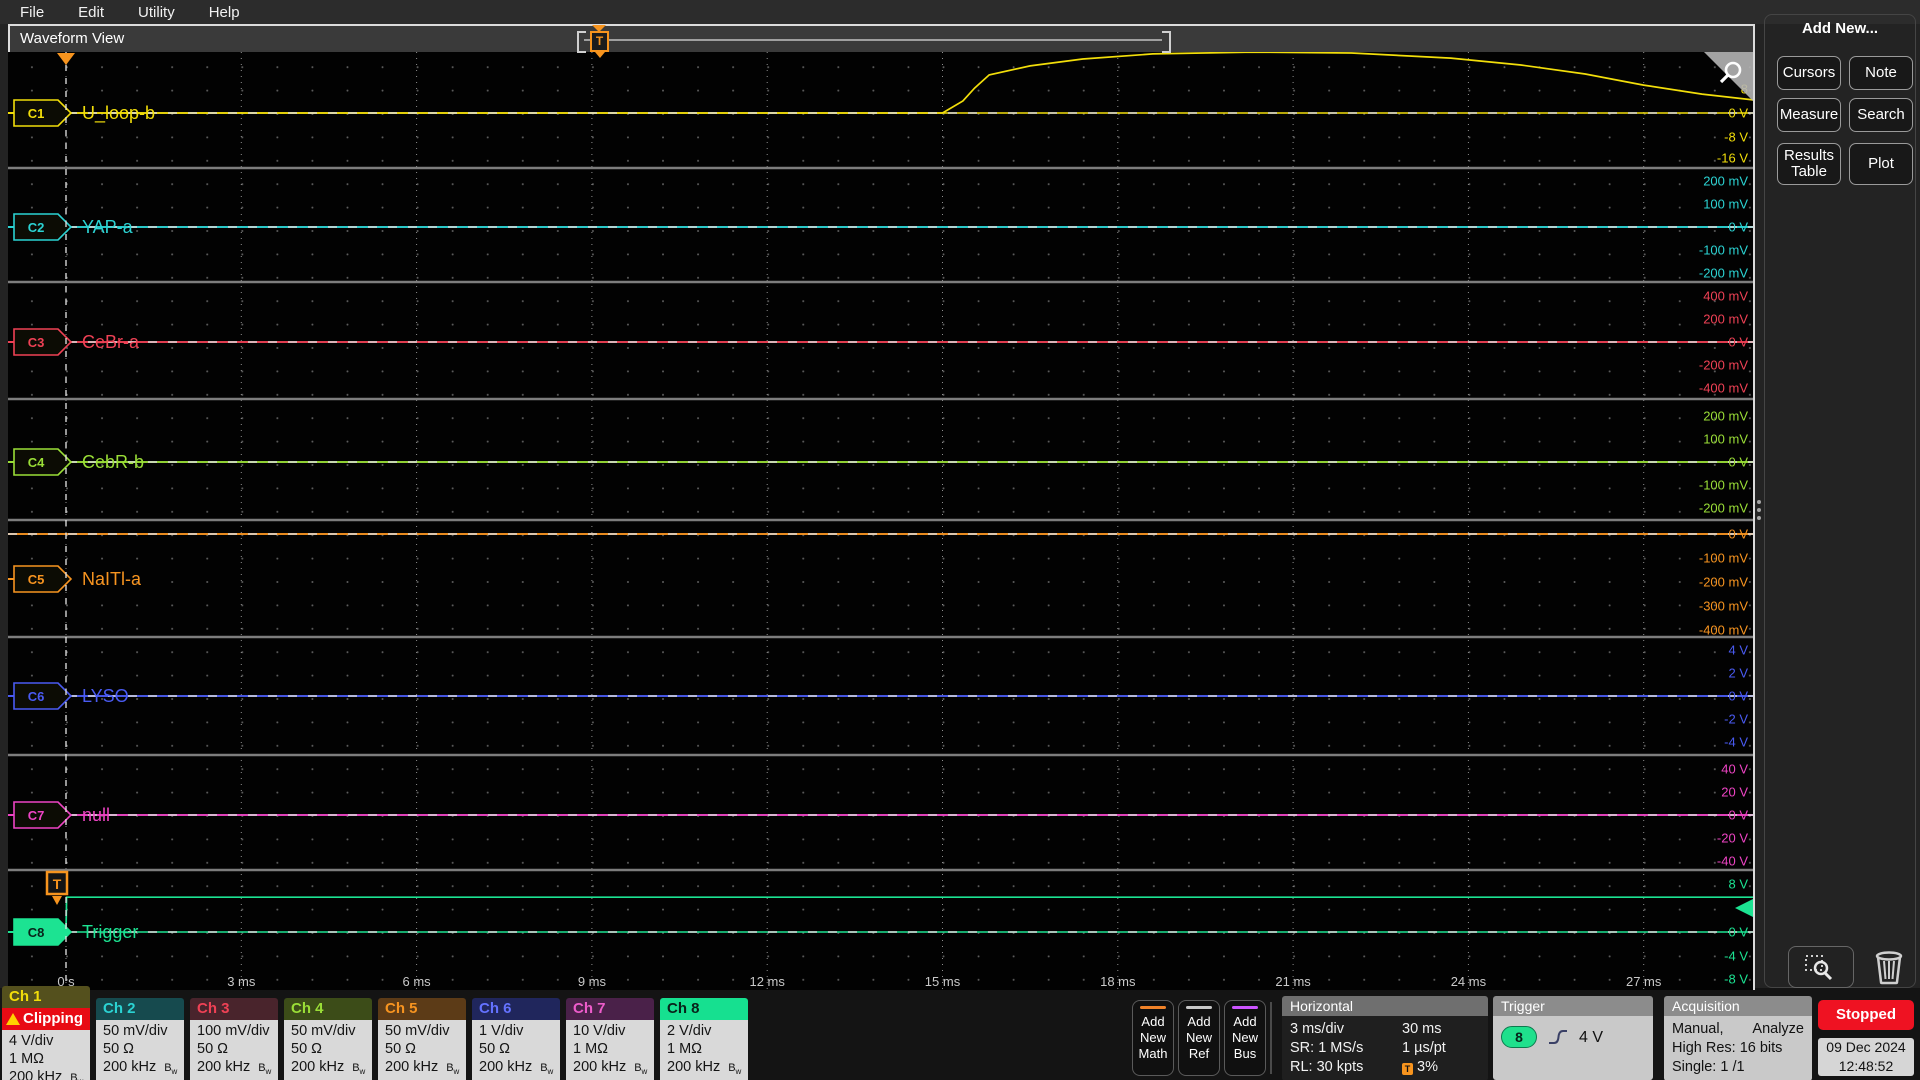  I want to click on channel-settings-badge-ch6: Ch 6 1 V/div 50 Ω 200 kHz Bw, so click(516, 1039).